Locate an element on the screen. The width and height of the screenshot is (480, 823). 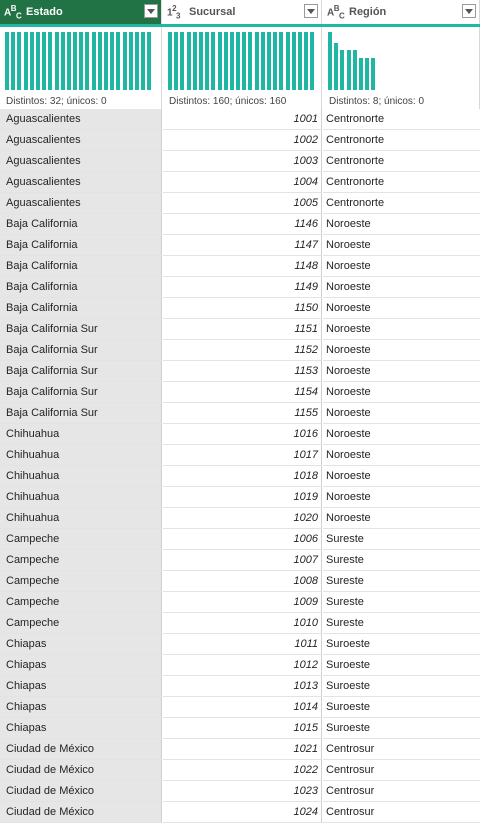
table-row: Chiapas 1015 Suroeste is located at coordinates (240, 728).